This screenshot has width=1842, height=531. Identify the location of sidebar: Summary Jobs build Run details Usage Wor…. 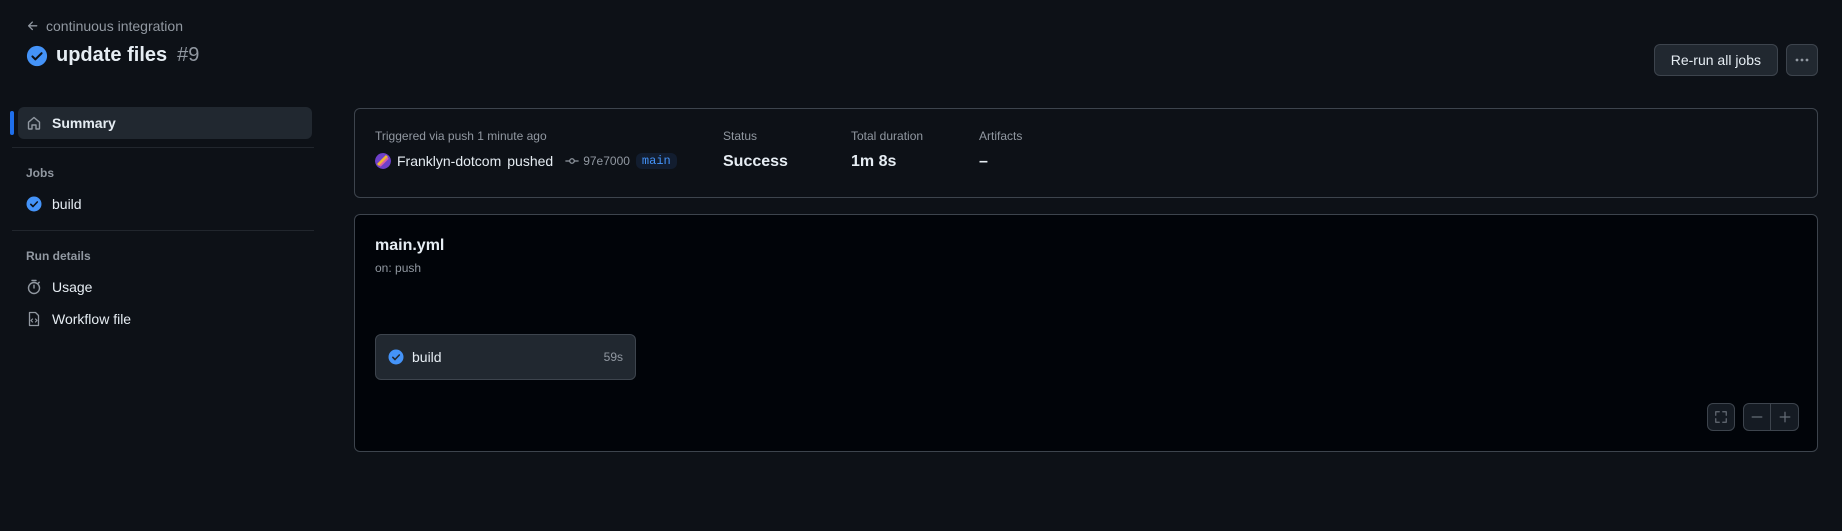
(162, 221).